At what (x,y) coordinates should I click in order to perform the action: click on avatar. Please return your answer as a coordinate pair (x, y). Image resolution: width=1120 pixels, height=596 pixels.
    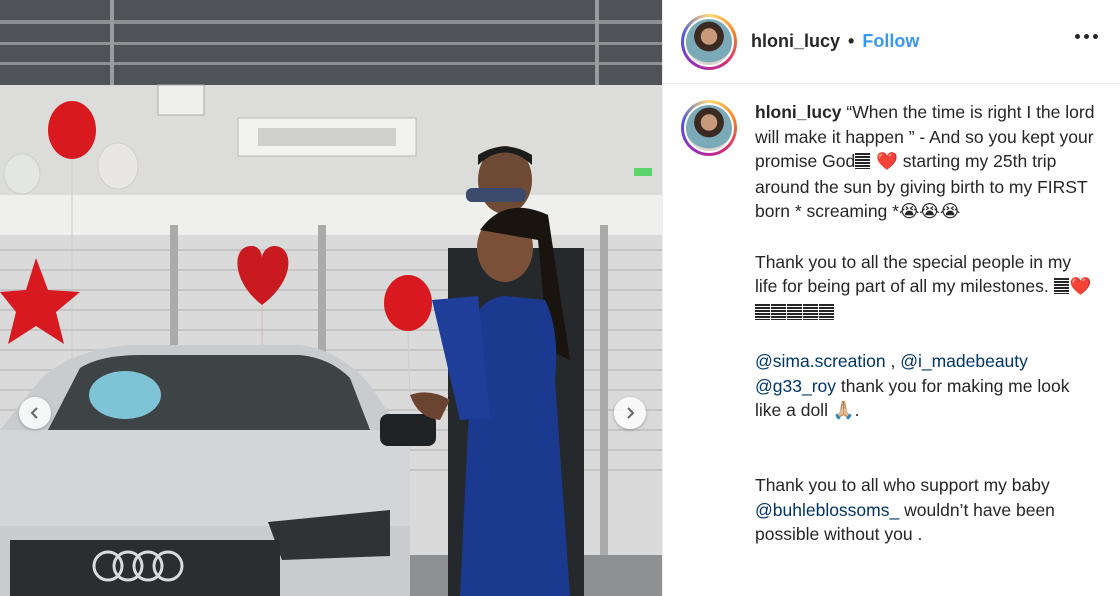
    Looking at the image, I should click on (709, 41).